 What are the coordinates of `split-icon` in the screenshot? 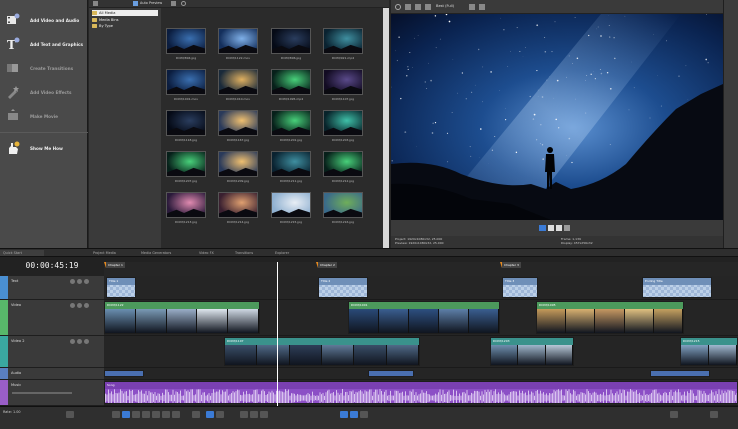 It's located at (244, 414).